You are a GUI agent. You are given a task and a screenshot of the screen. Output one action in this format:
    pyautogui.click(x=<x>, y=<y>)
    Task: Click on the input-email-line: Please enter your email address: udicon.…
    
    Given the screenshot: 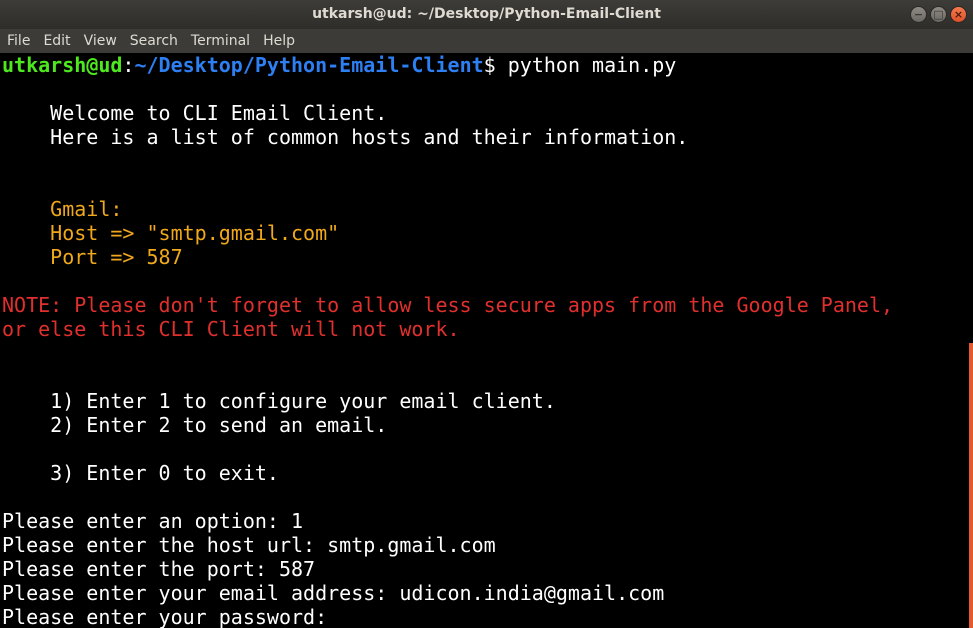 What is the action you would take?
    pyautogui.click(x=333, y=593)
    